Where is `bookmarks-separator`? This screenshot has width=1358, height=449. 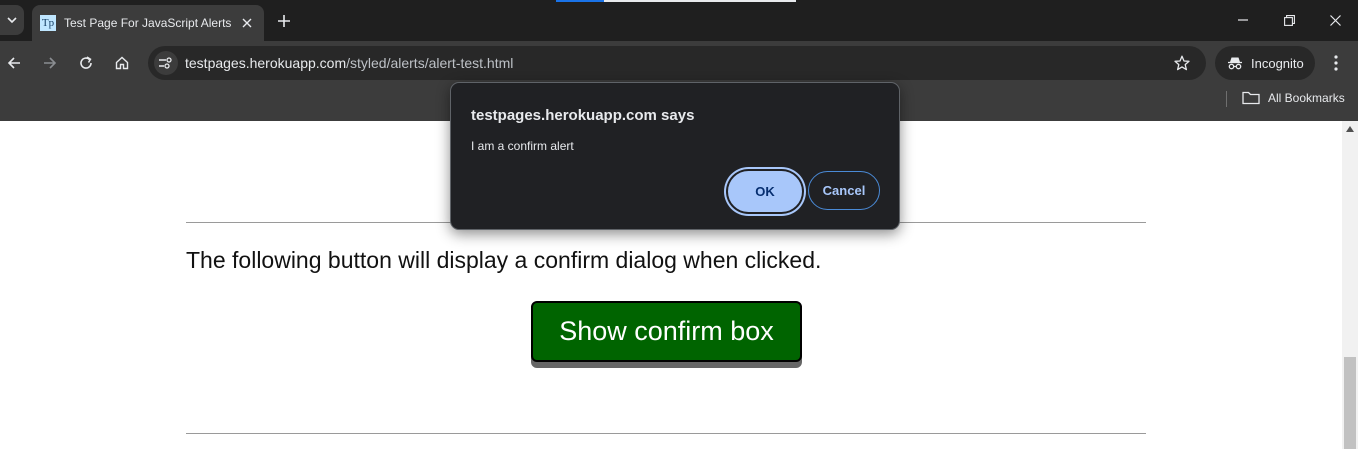
bookmarks-separator is located at coordinates (1226, 99).